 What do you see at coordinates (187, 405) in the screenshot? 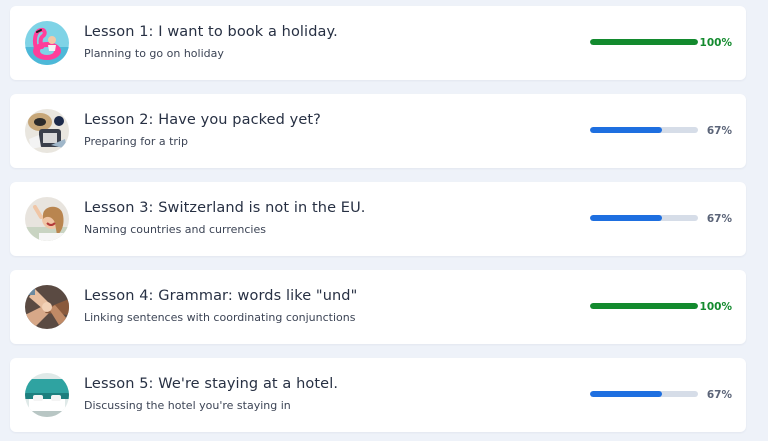
I see `lesson-subtitle: Discussing the hotel you're staying in` at bounding box center [187, 405].